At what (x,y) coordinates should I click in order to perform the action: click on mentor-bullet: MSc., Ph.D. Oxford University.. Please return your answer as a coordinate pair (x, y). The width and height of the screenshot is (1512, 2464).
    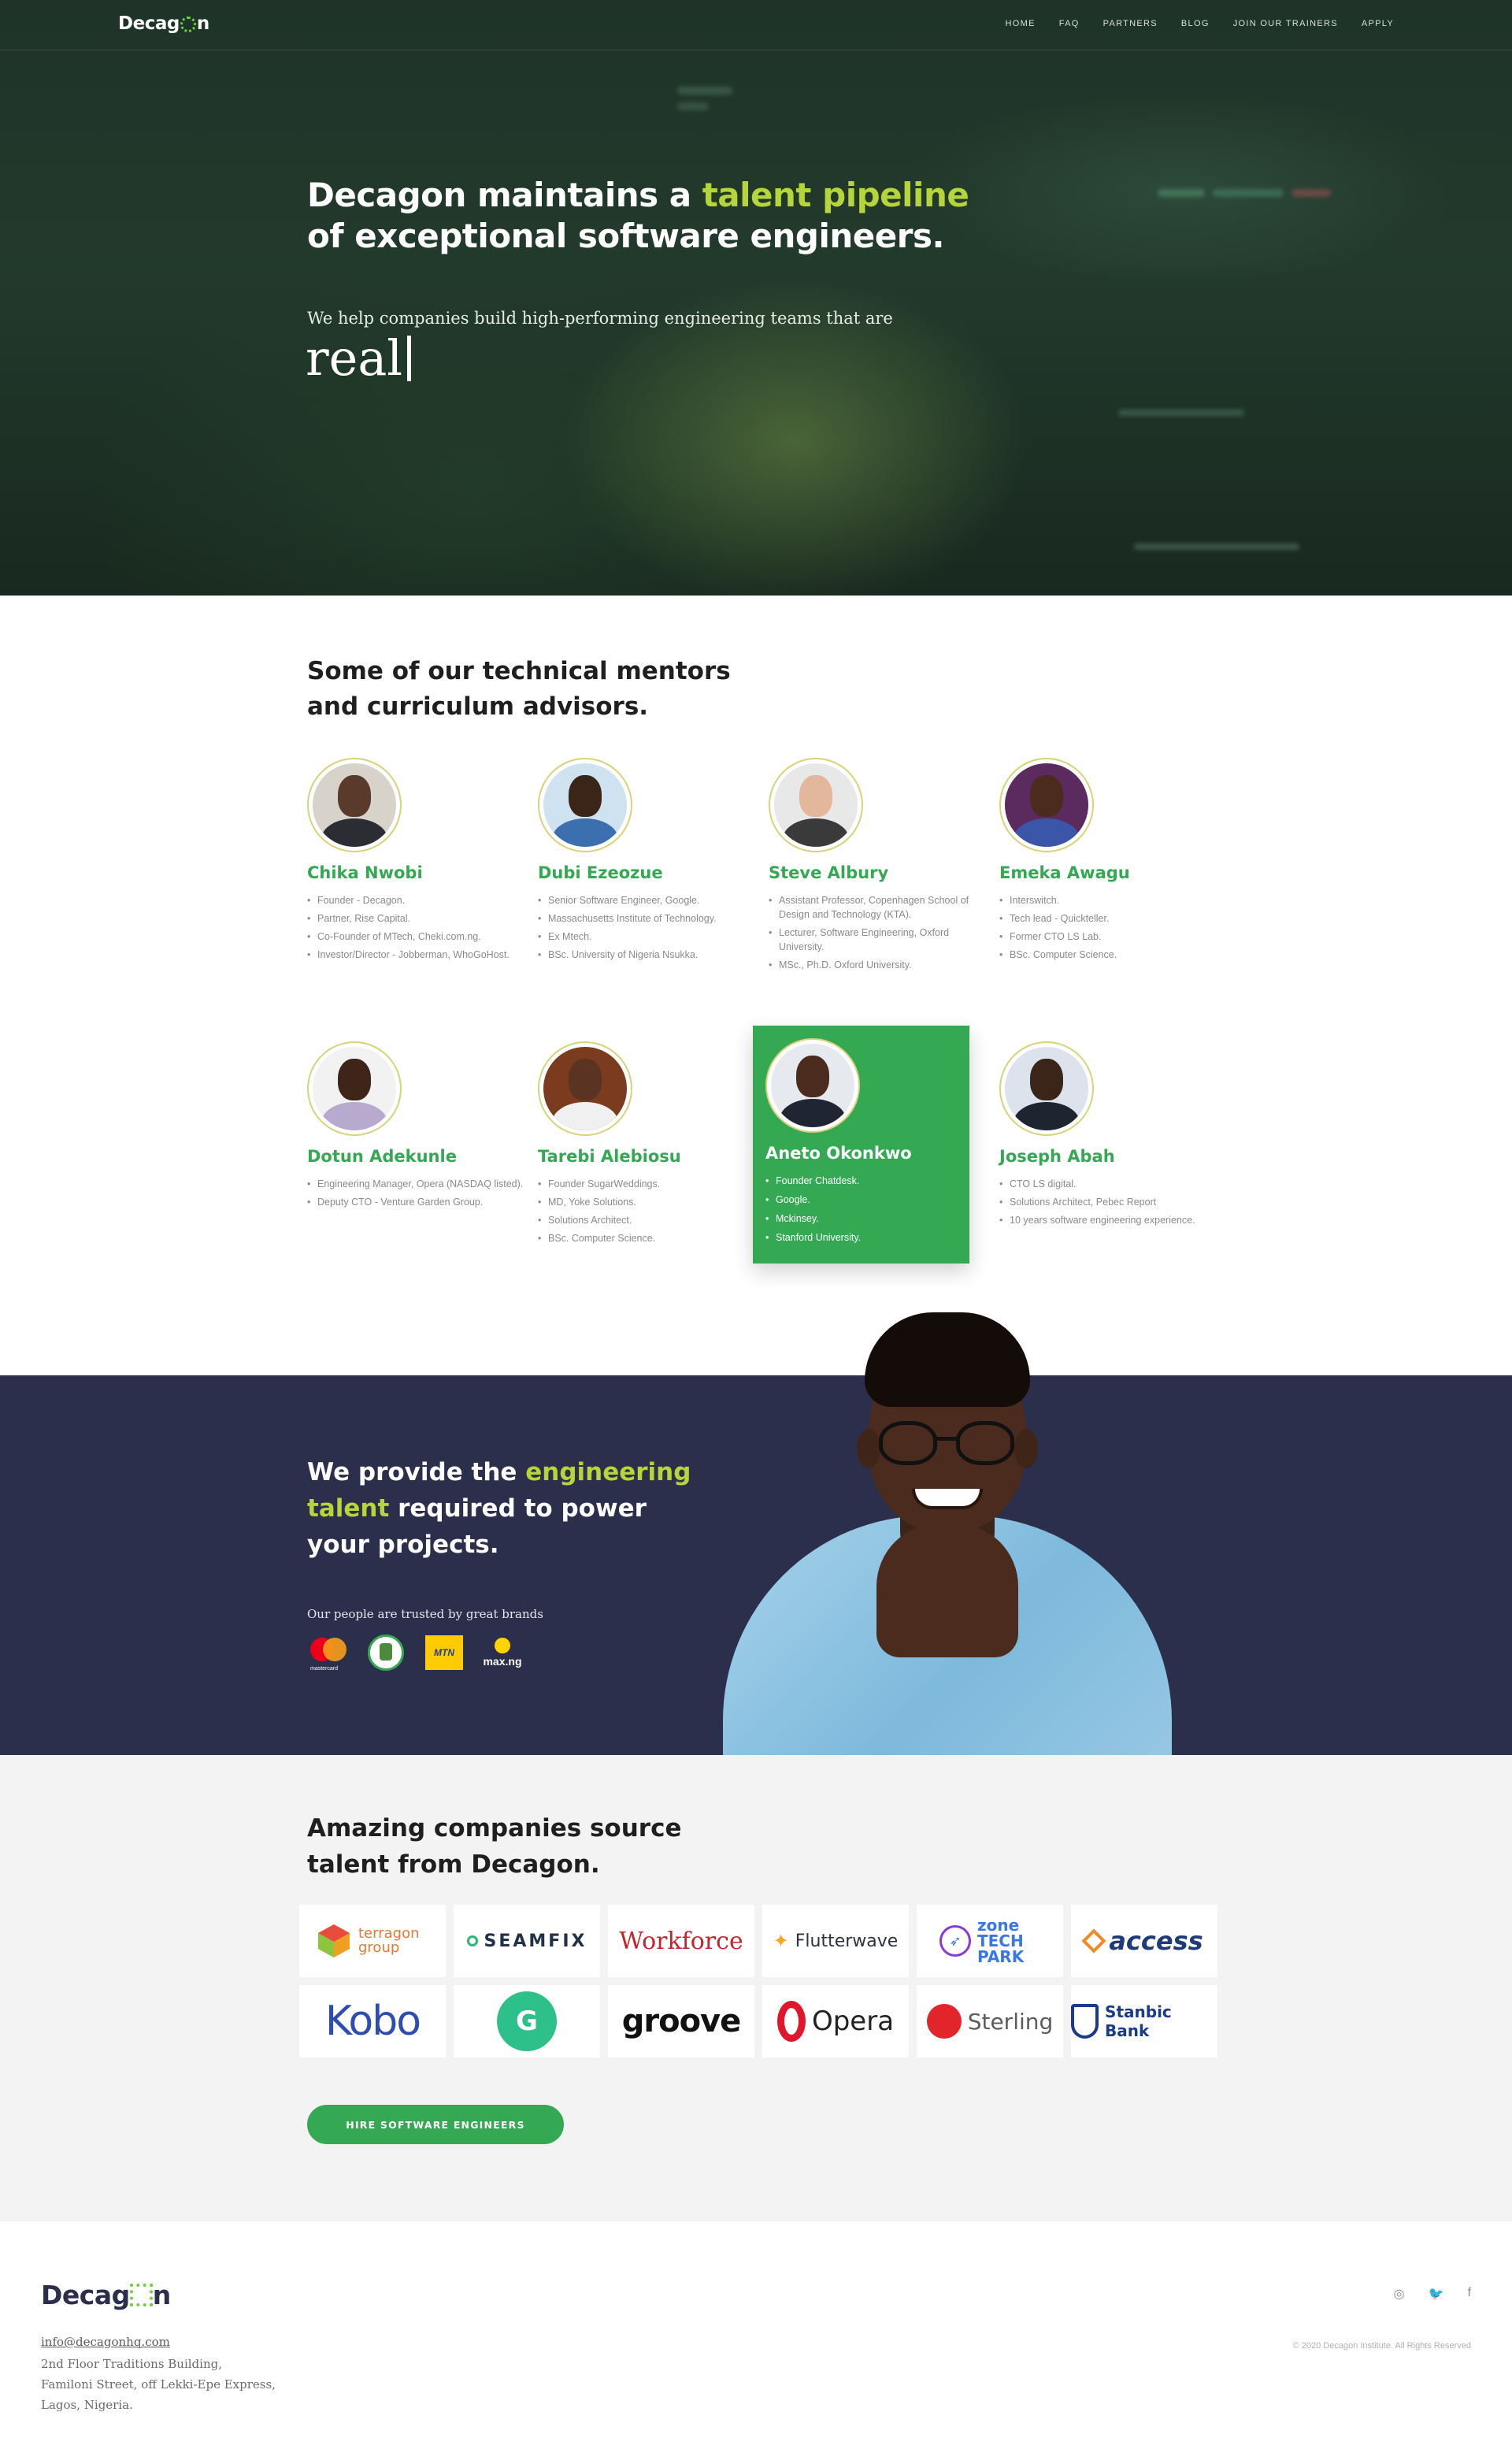
    Looking at the image, I should click on (877, 965).